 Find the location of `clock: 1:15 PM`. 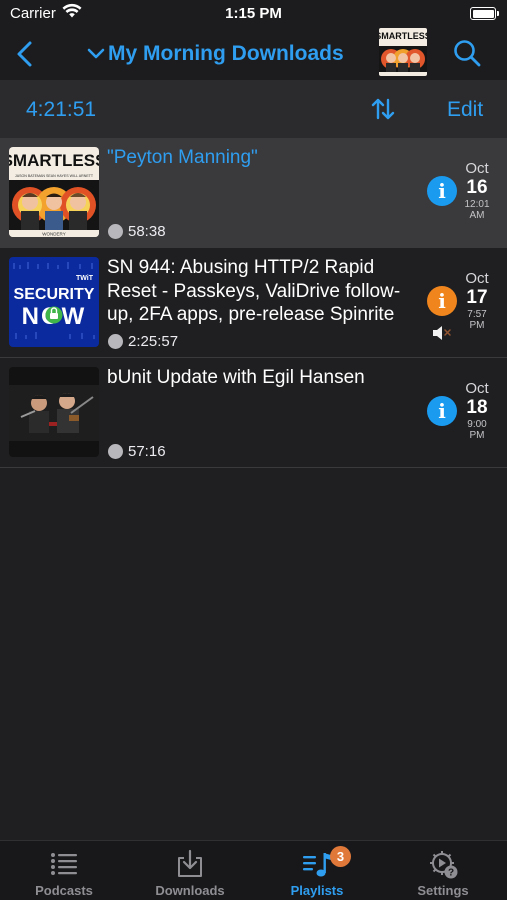

clock: 1:15 PM is located at coordinates (253, 13).